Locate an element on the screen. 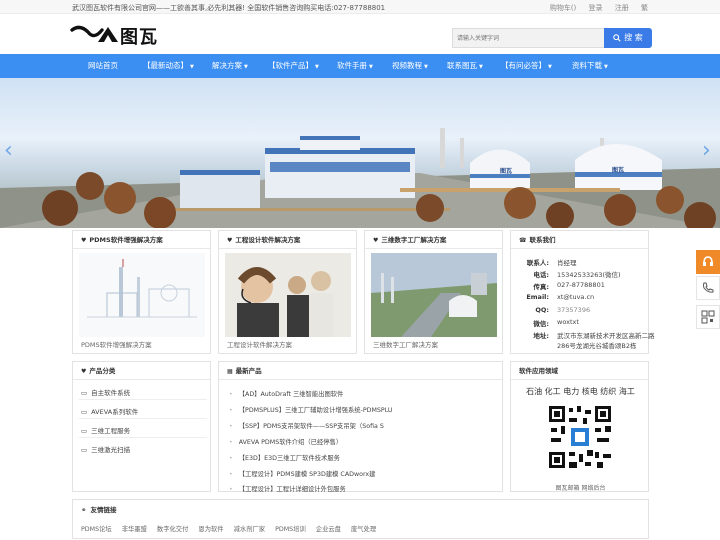 The height and width of the screenshot is (540, 720). product-list-item: • 【工程设计】PDMS建模 SP3D建模 CADworx建 is located at coordinates (302, 473).